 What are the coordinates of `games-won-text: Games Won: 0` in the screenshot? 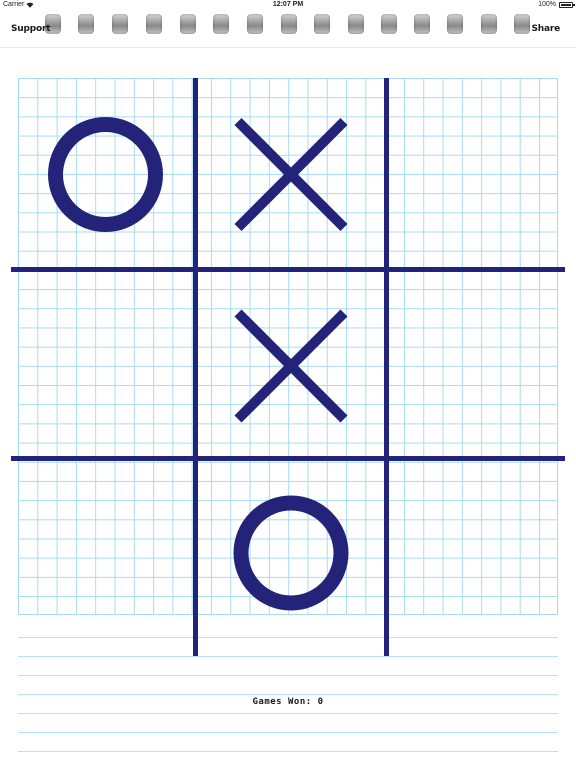 It's located at (288, 702).